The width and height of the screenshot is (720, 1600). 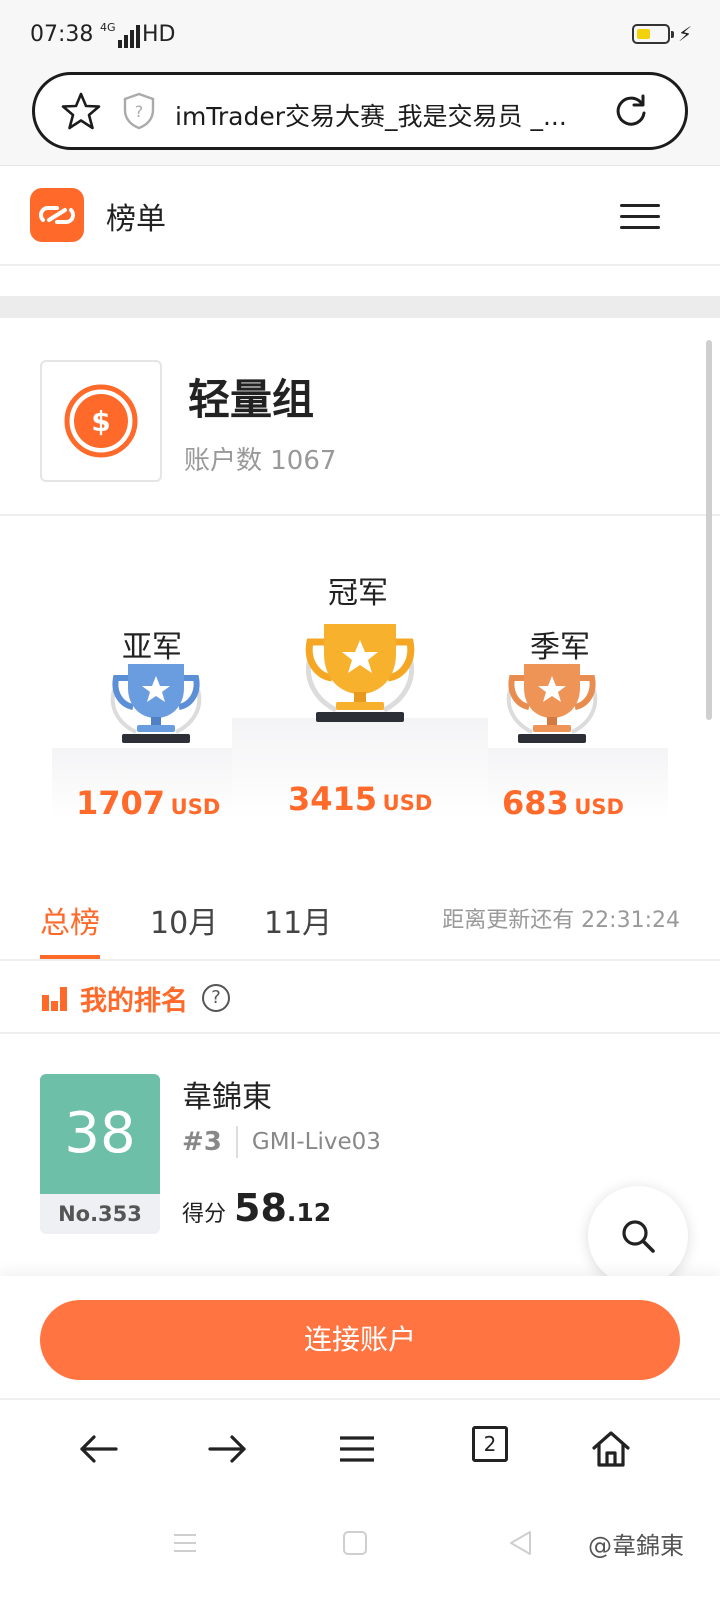 I want to click on system-home-icon, so click(x=355, y=1543).